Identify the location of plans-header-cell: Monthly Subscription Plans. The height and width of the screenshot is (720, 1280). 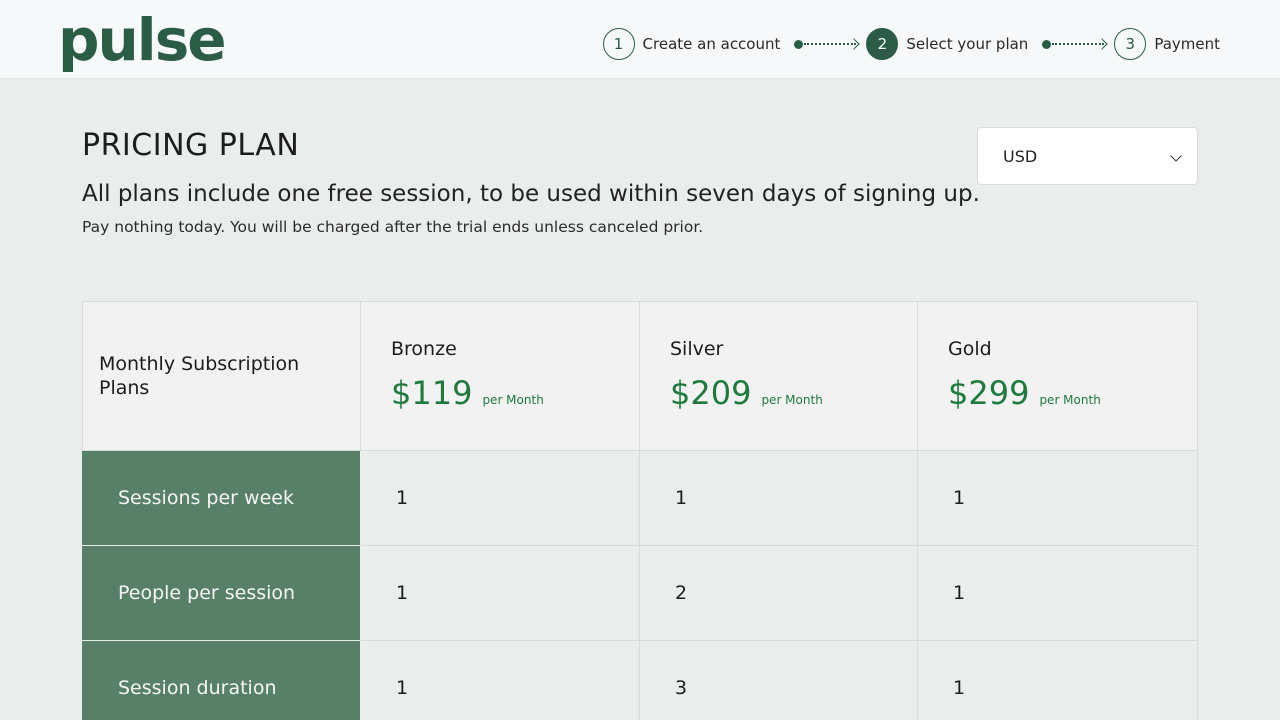
(221, 376).